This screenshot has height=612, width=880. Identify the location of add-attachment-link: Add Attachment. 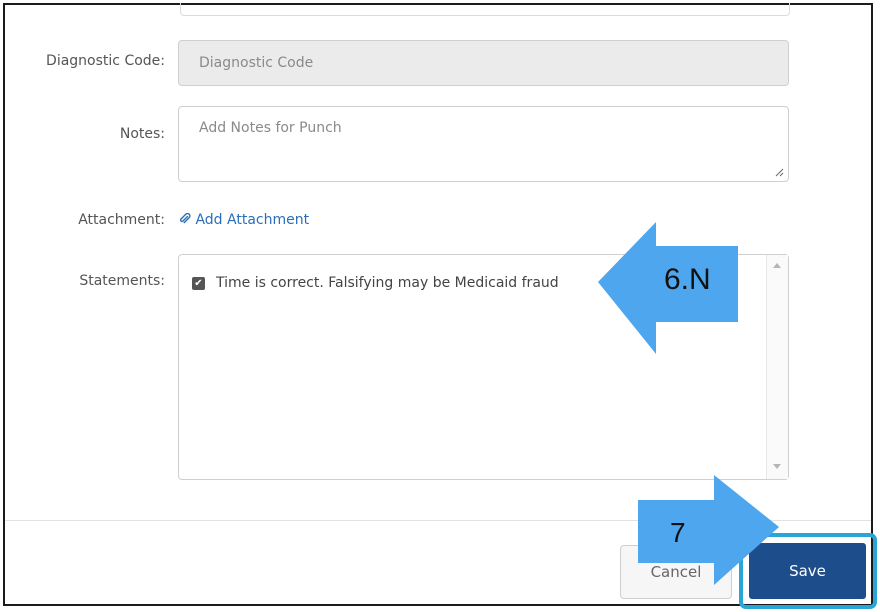
(244, 220).